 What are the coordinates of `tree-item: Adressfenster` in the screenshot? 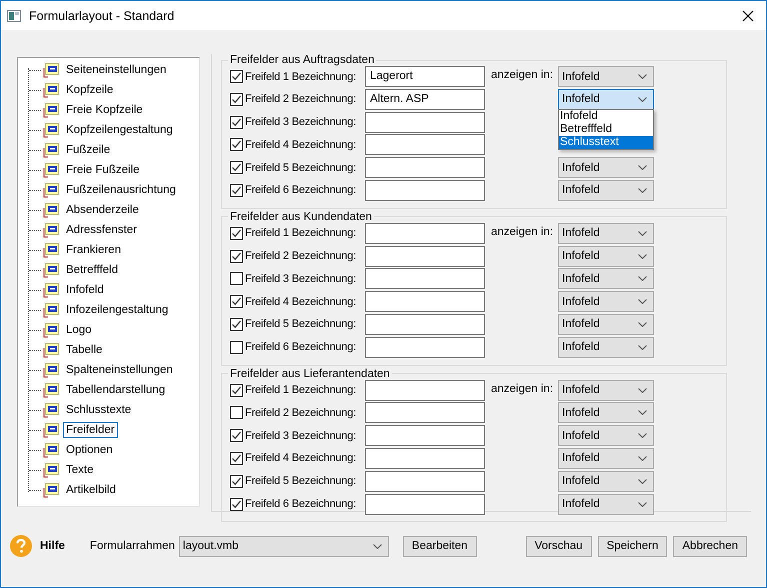 It's located at (101, 230).